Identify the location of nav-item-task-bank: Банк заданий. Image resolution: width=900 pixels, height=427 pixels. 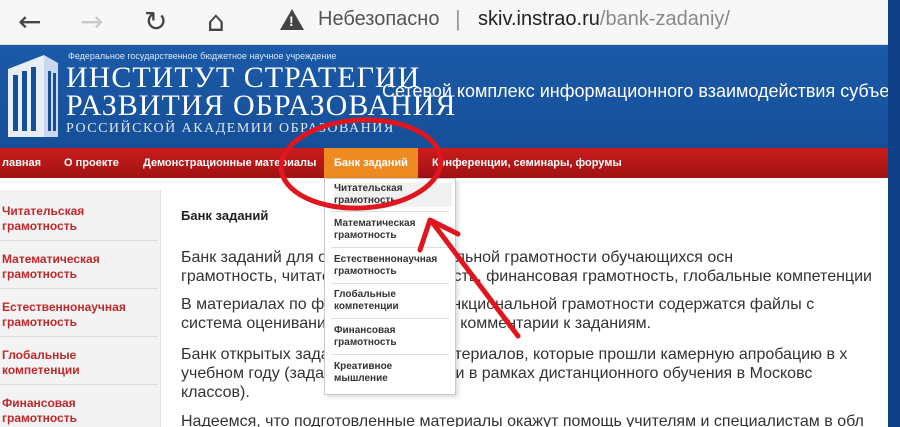
(371, 163).